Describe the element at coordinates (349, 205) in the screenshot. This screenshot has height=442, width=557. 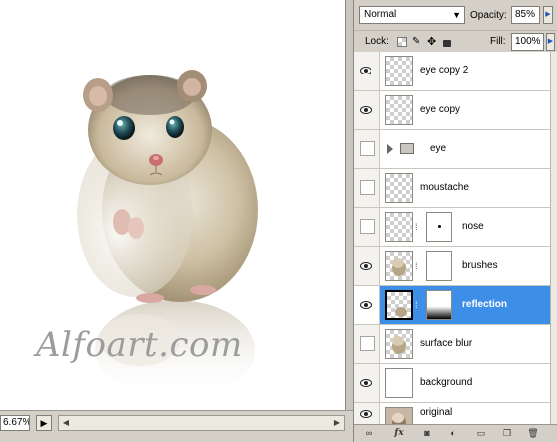
I see `canvas-frame` at that location.